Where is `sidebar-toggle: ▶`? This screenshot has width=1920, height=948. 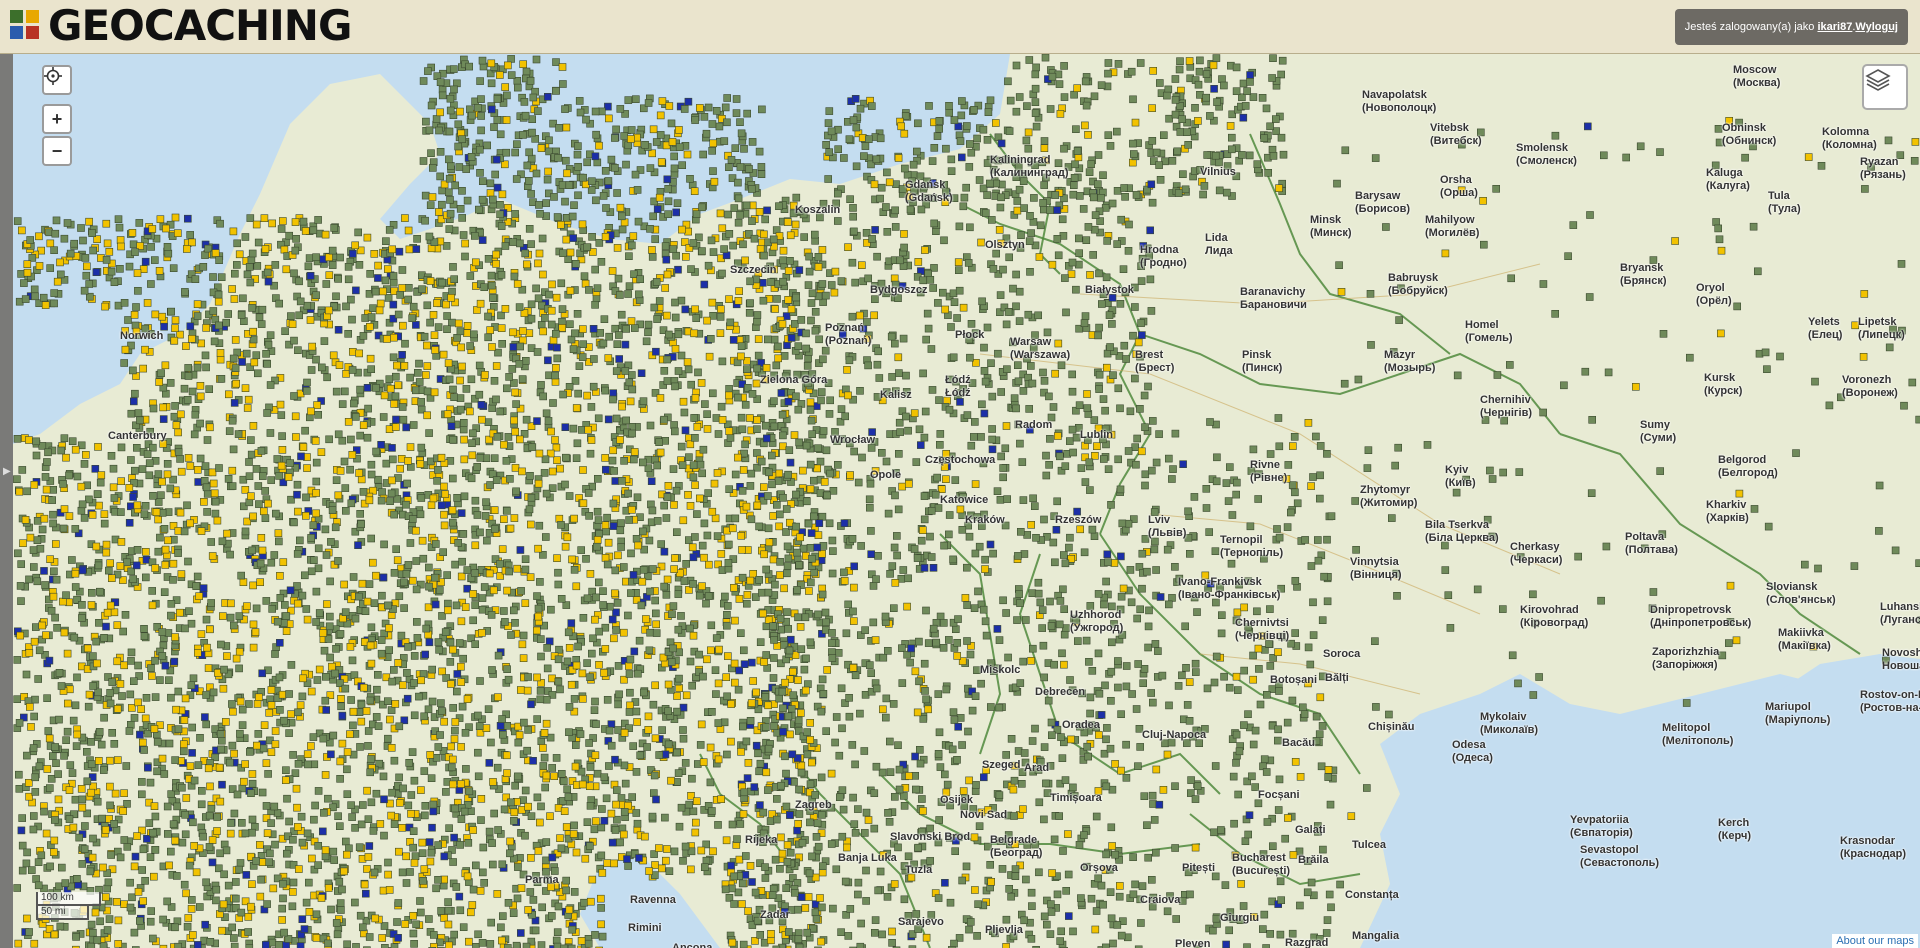 sidebar-toggle: ▶ is located at coordinates (6, 501).